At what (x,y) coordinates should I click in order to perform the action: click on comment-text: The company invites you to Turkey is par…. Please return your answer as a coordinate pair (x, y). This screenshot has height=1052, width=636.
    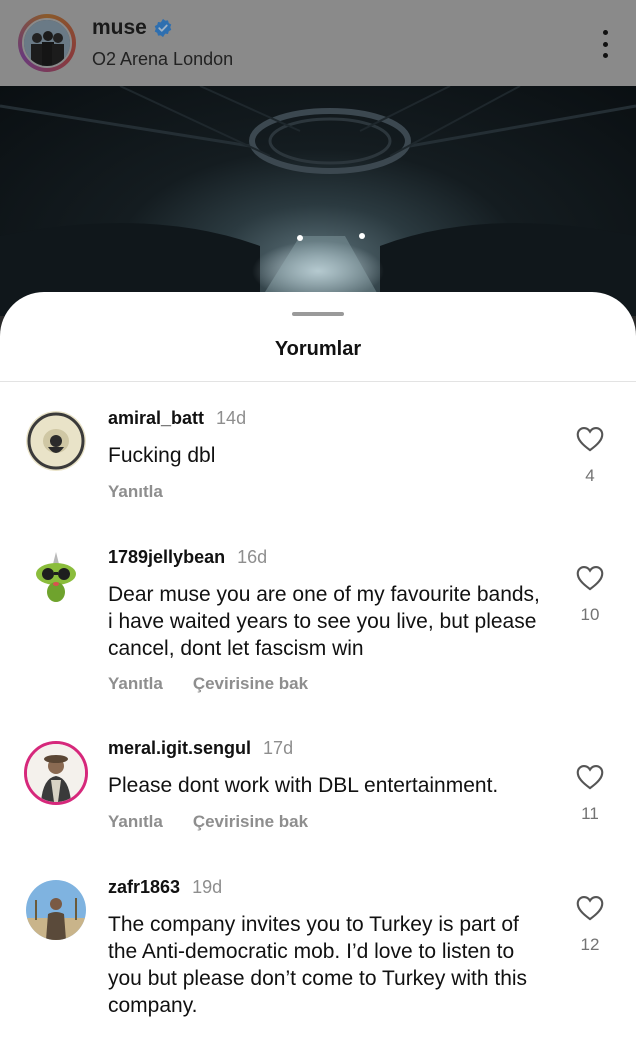
    Looking at the image, I should click on (318, 965).